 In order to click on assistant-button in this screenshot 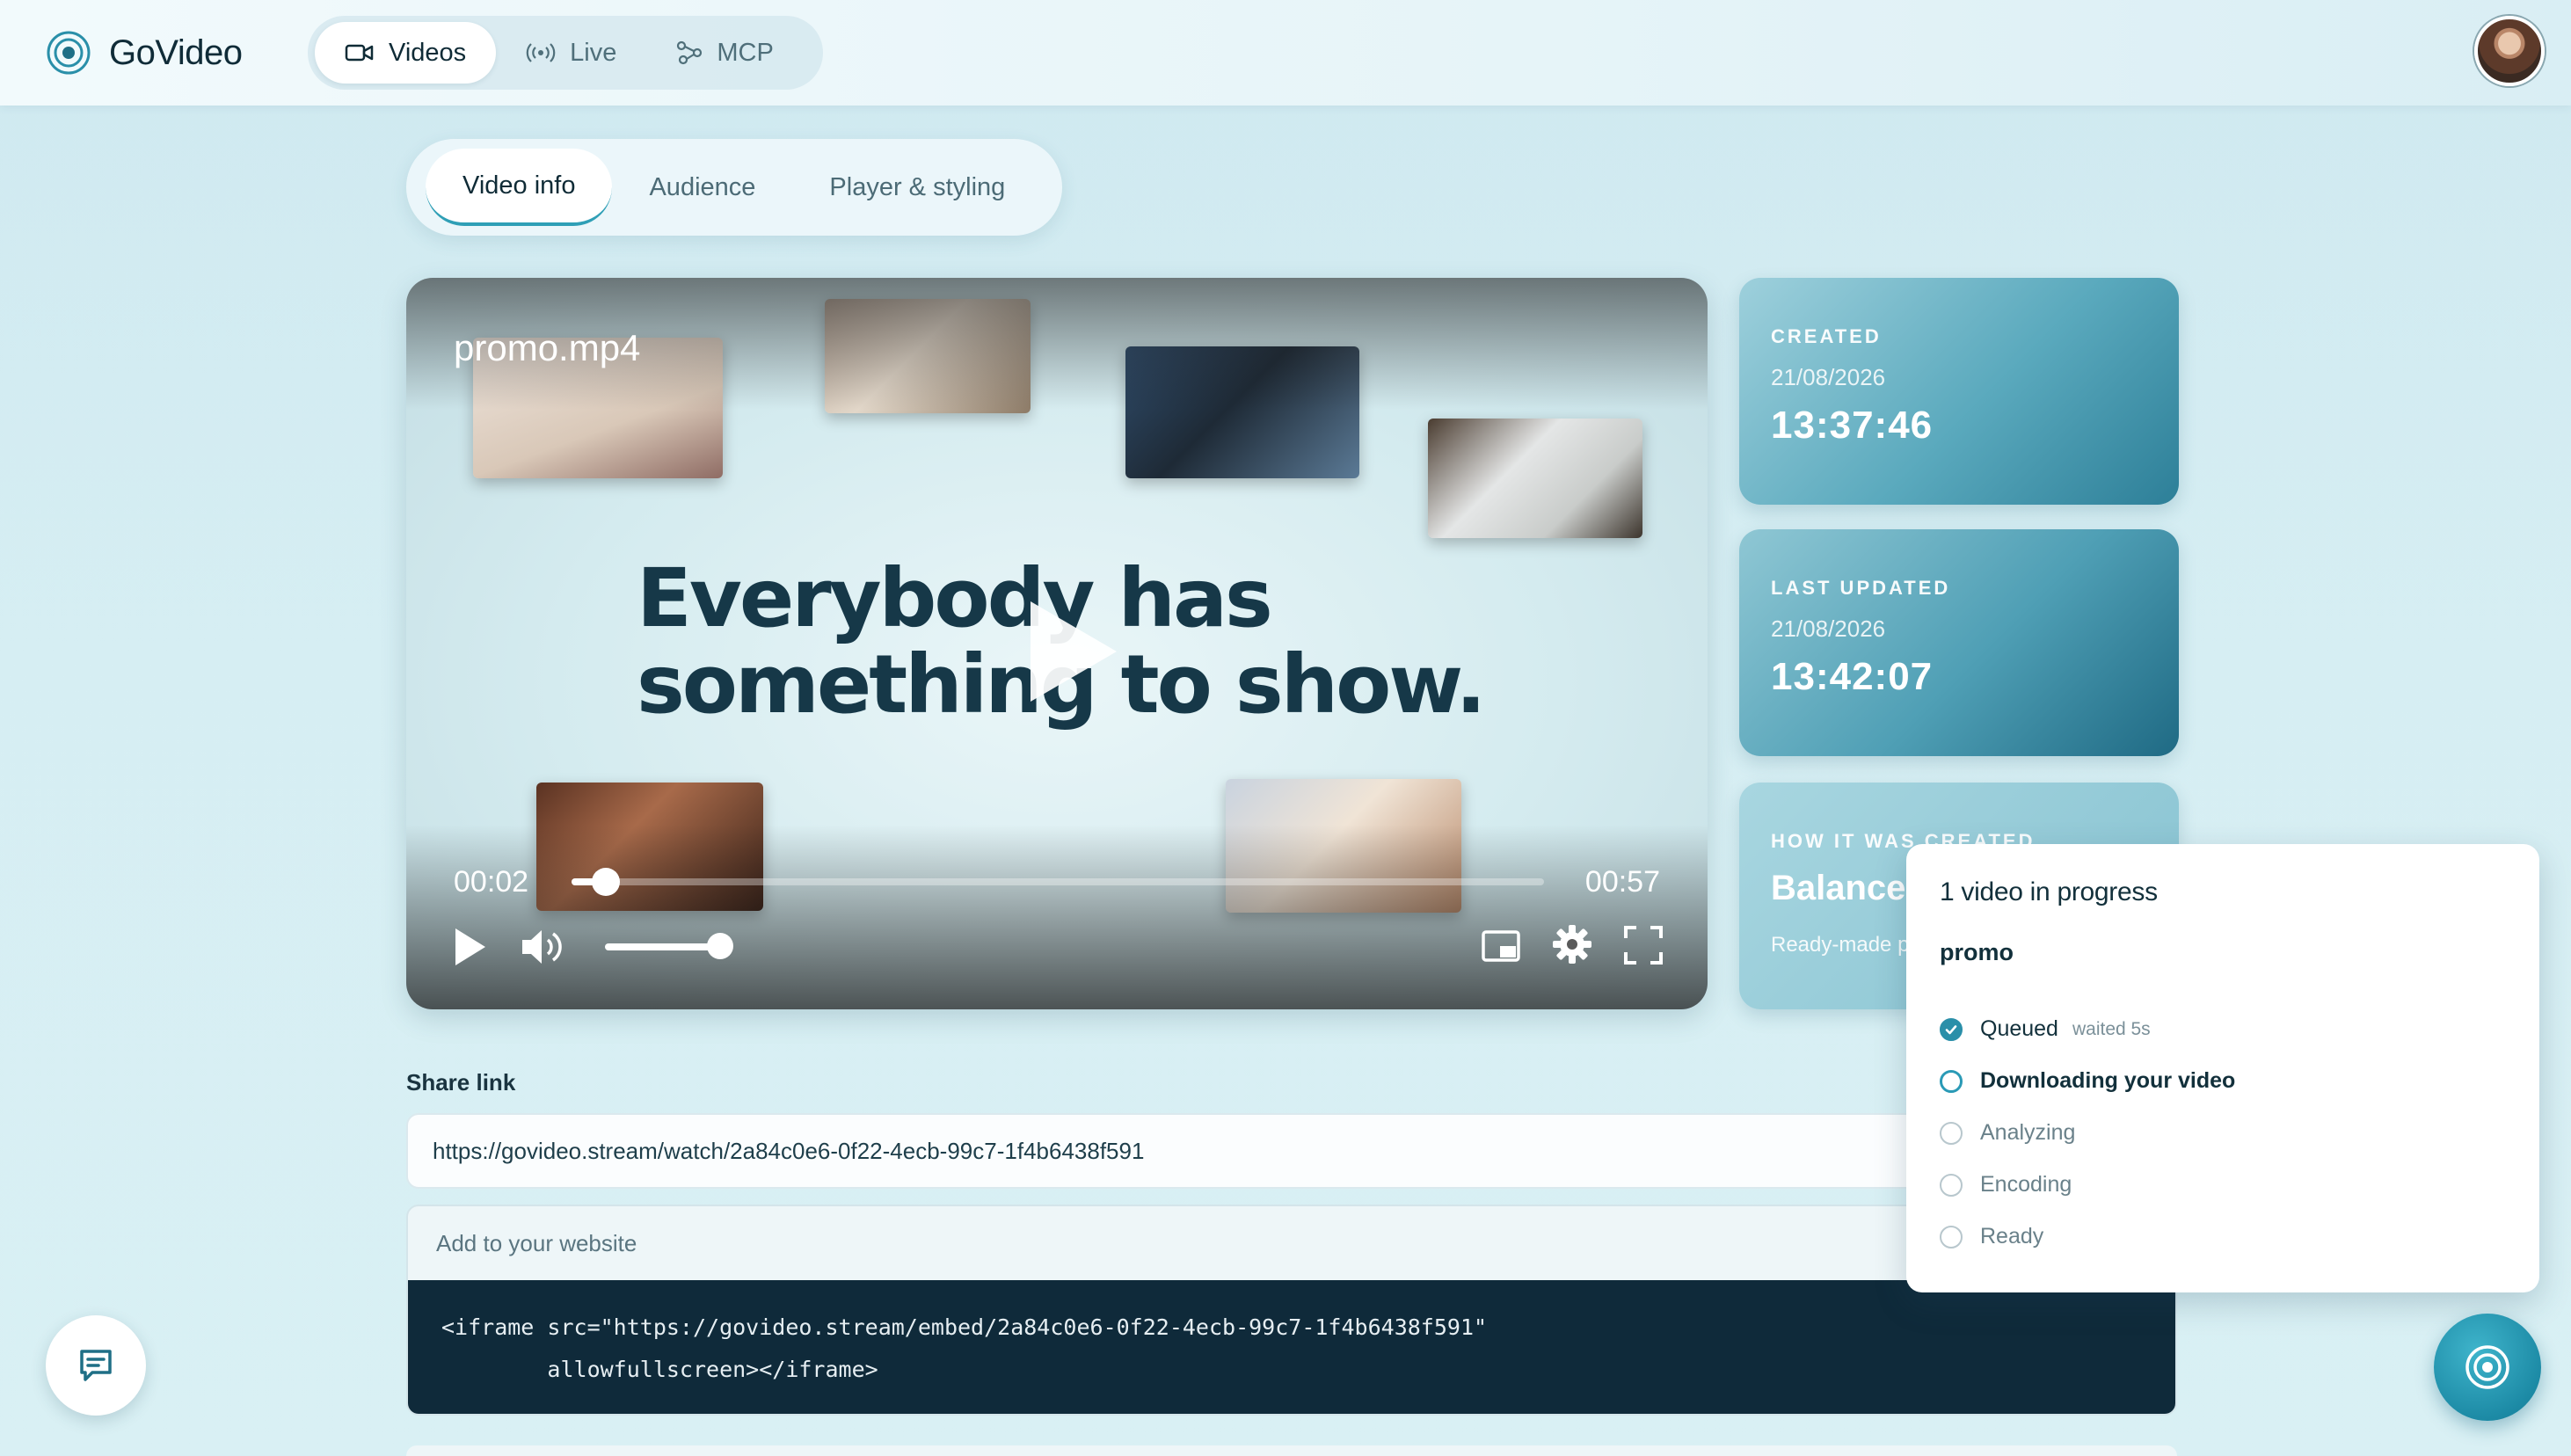, I will do `click(2487, 1367)`.